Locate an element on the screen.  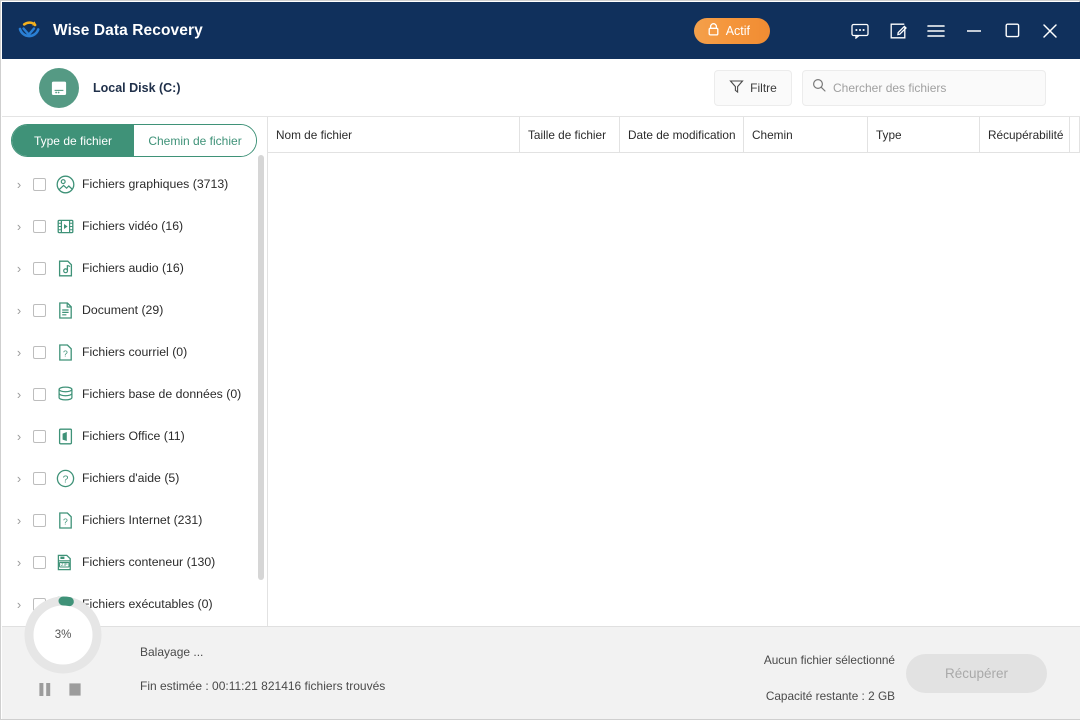
capacity-status-text: Capacité restante : 2 GB is located at coordinates (830, 696).